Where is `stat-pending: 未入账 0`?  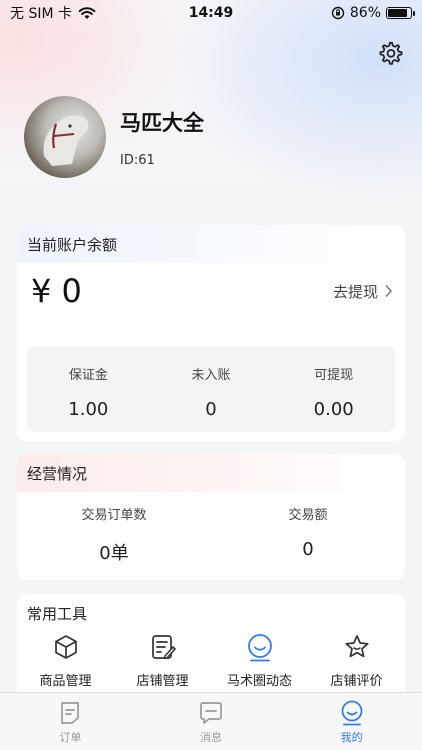 stat-pending: 未入账 0 is located at coordinates (211, 389).